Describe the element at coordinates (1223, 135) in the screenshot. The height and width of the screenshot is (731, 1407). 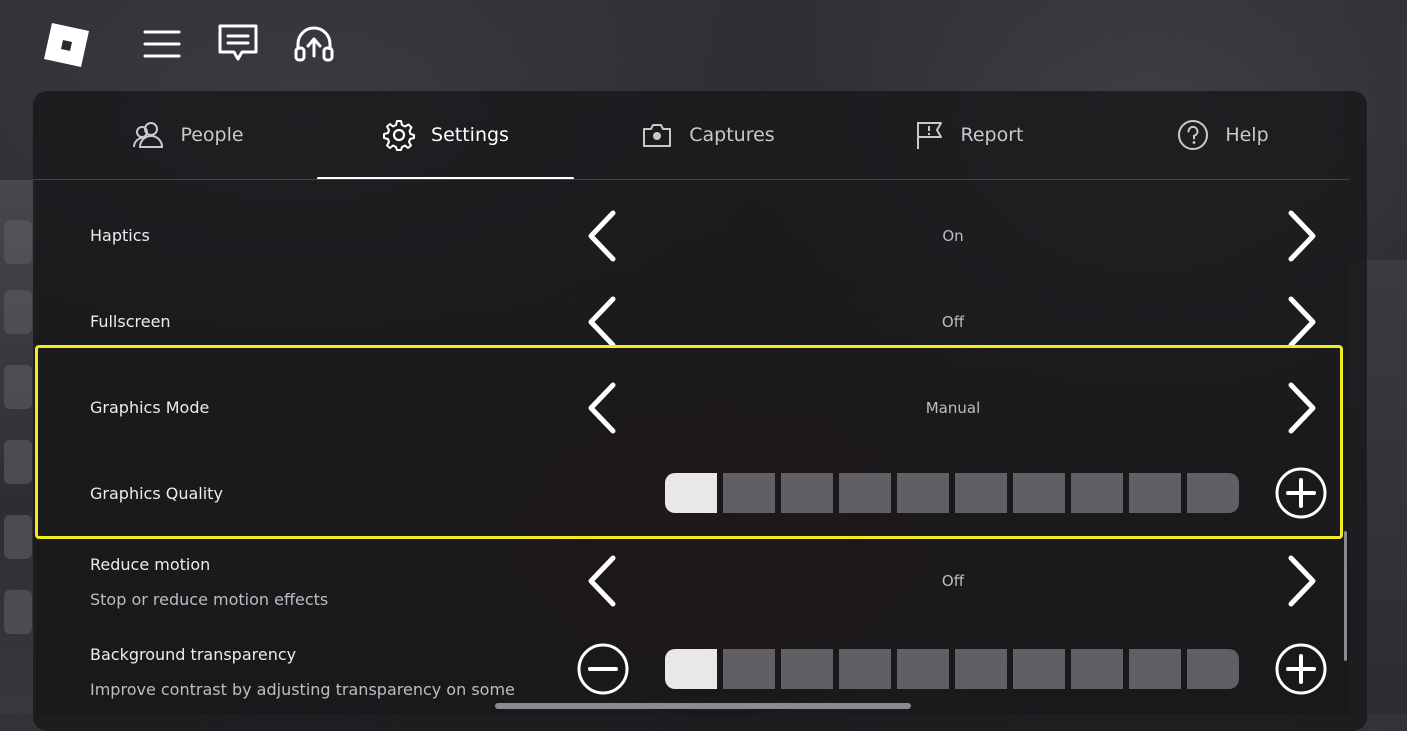
I see `tab-help: Help` at that location.